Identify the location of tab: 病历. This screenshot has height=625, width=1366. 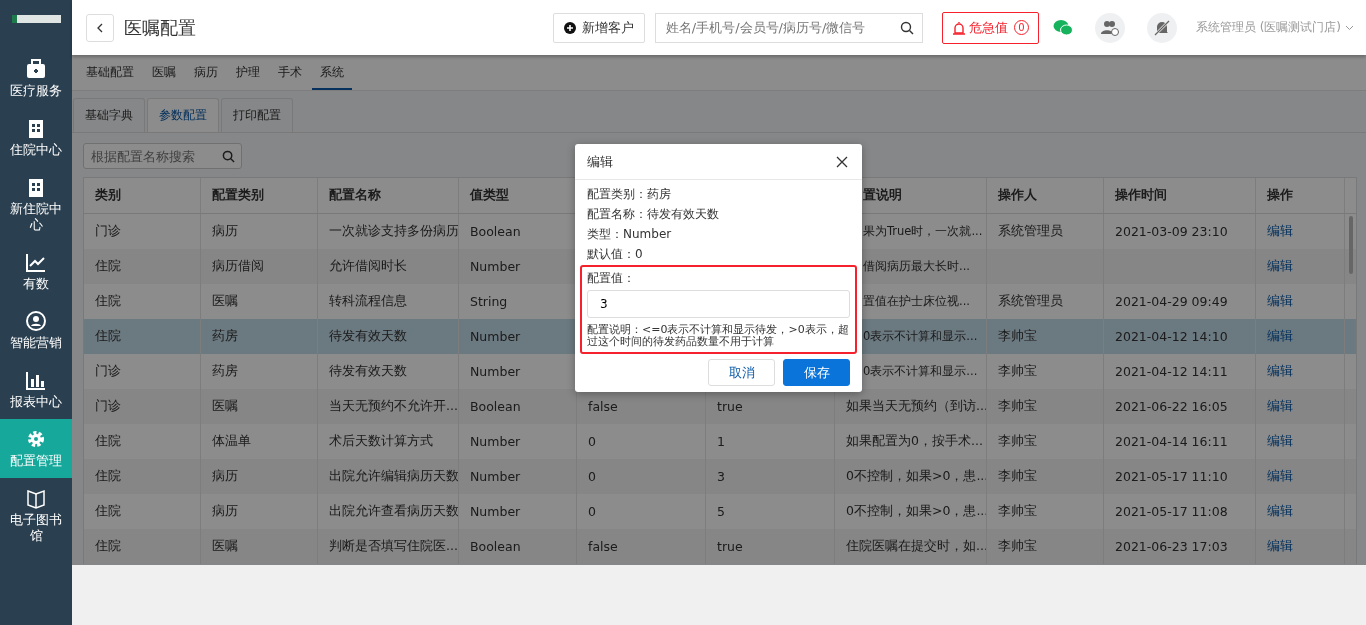
(206, 72).